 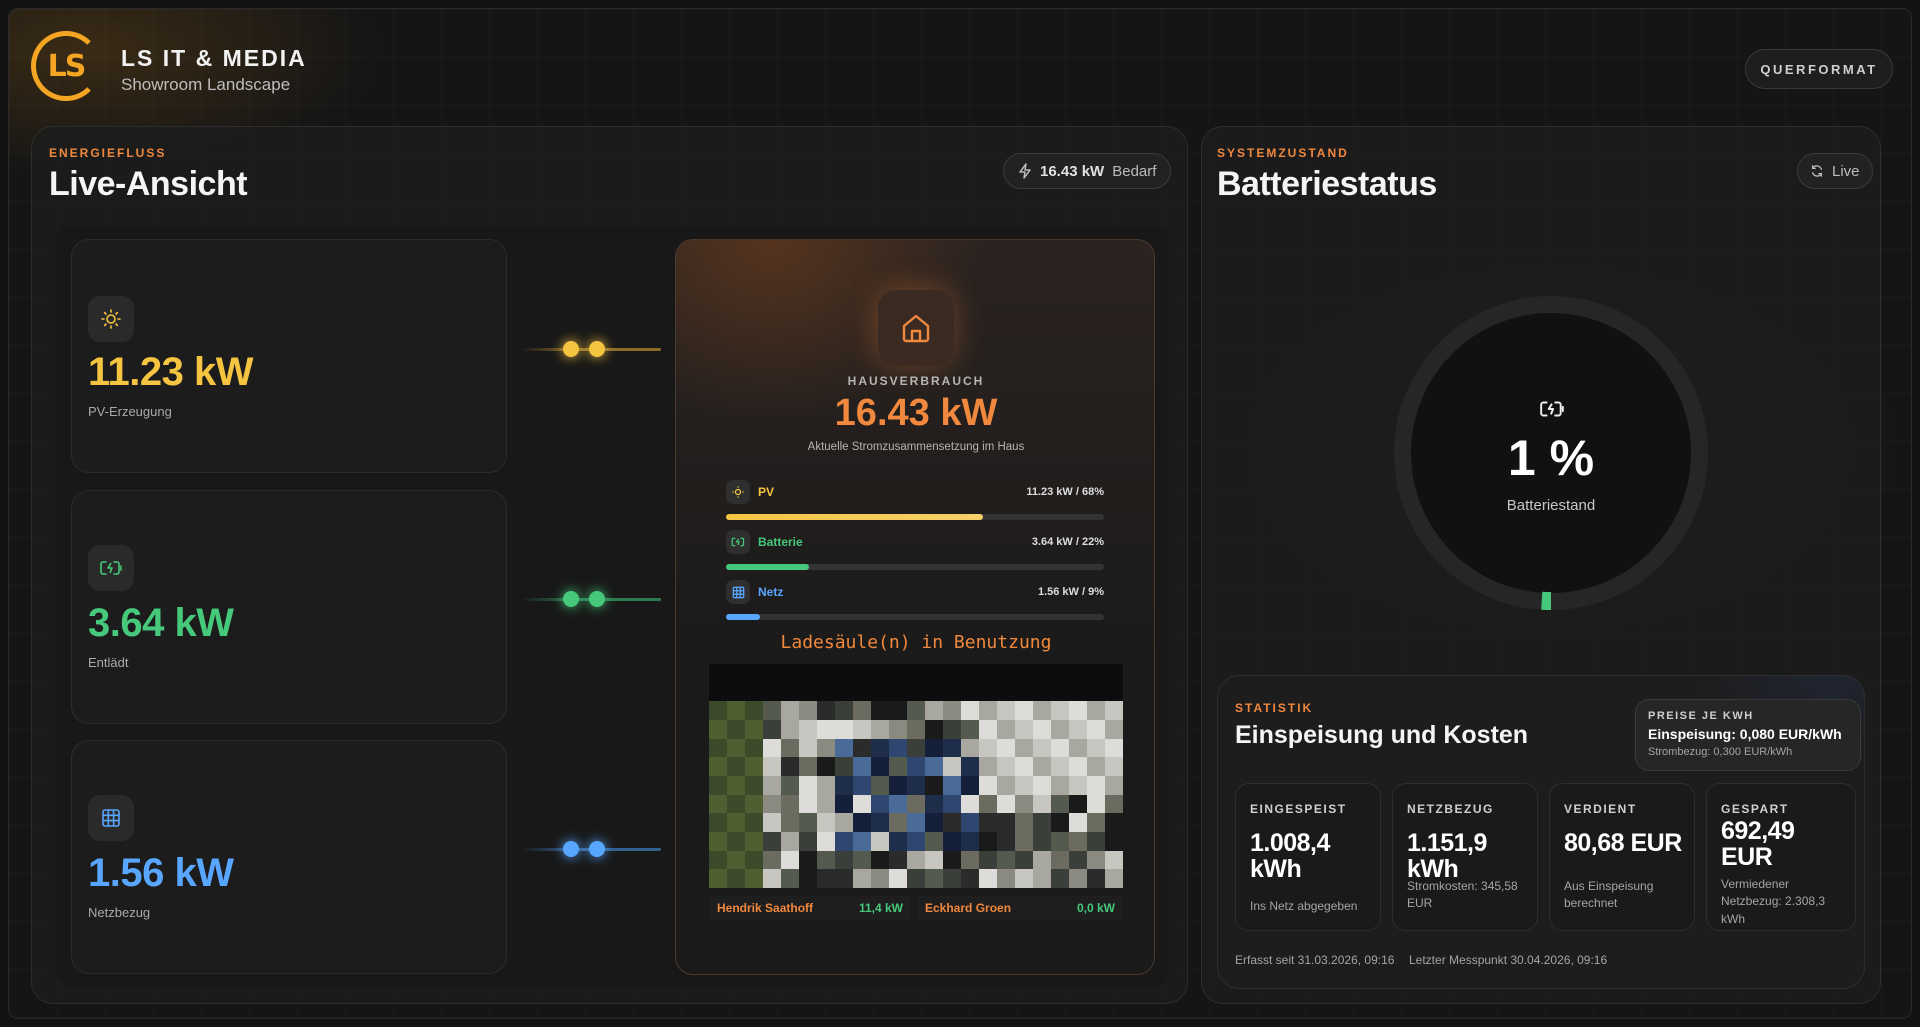 What do you see at coordinates (1290, 856) in the screenshot?
I see `stat-value: 1.008,4 kWh` at bounding box center [1290, 856].